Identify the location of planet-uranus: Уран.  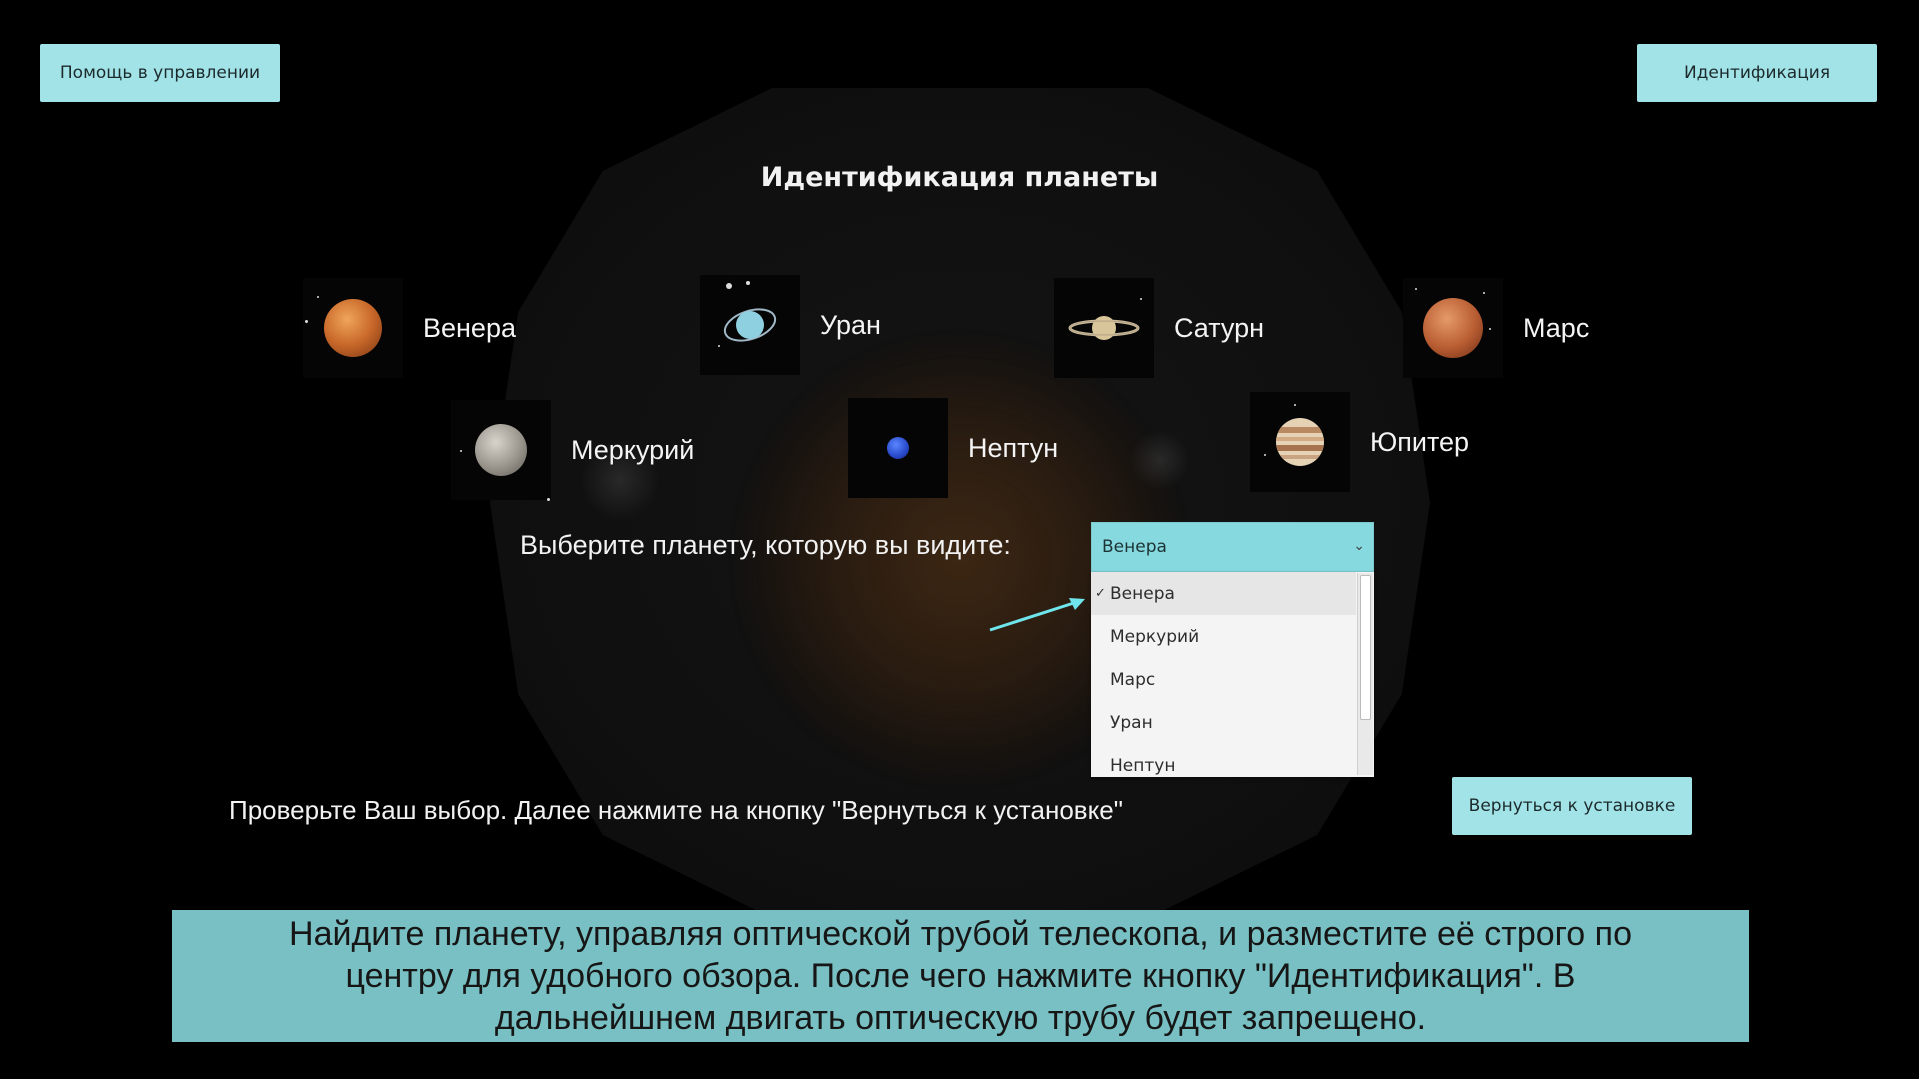
(790, 325).